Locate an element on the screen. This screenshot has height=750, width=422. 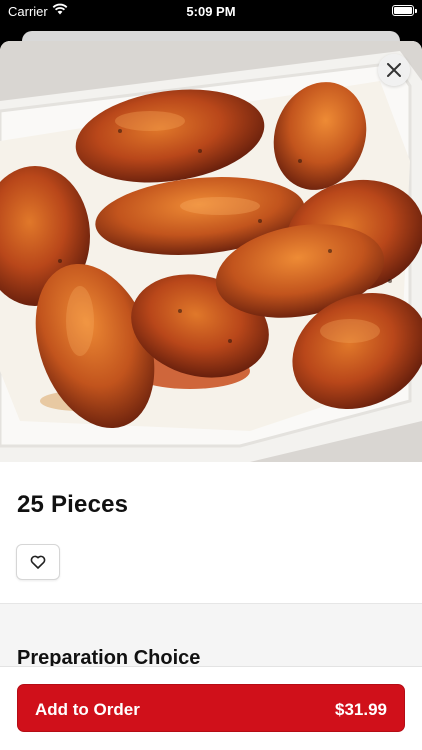
battery-icon is located at coordinates (404, 10).